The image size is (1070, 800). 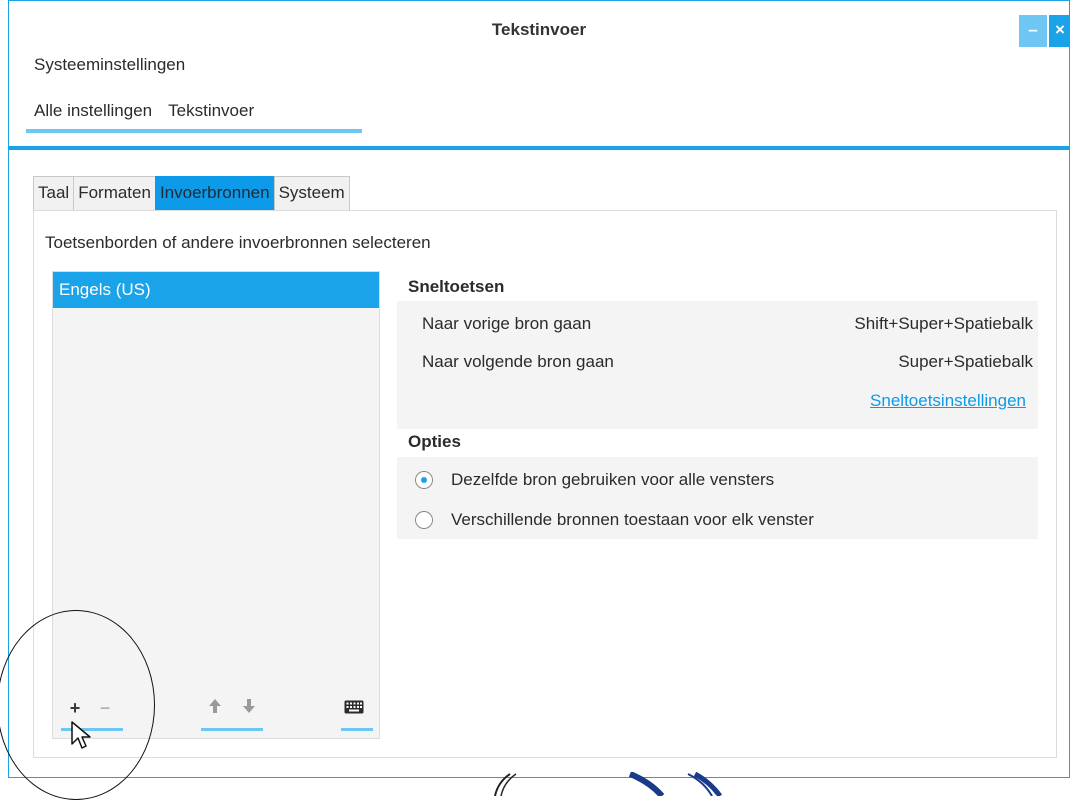 What do you see at coordinates (943, 324) in the screenshot?
I see `shortcut-keys: Shift+Super+Spatiebalk` at bounding box center [943, 324].